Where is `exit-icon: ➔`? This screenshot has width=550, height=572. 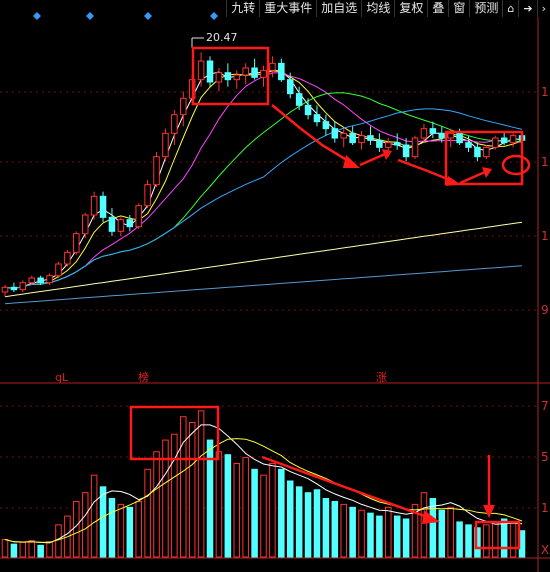
exit-icon: ➔ is located at coordinates (527, 8).